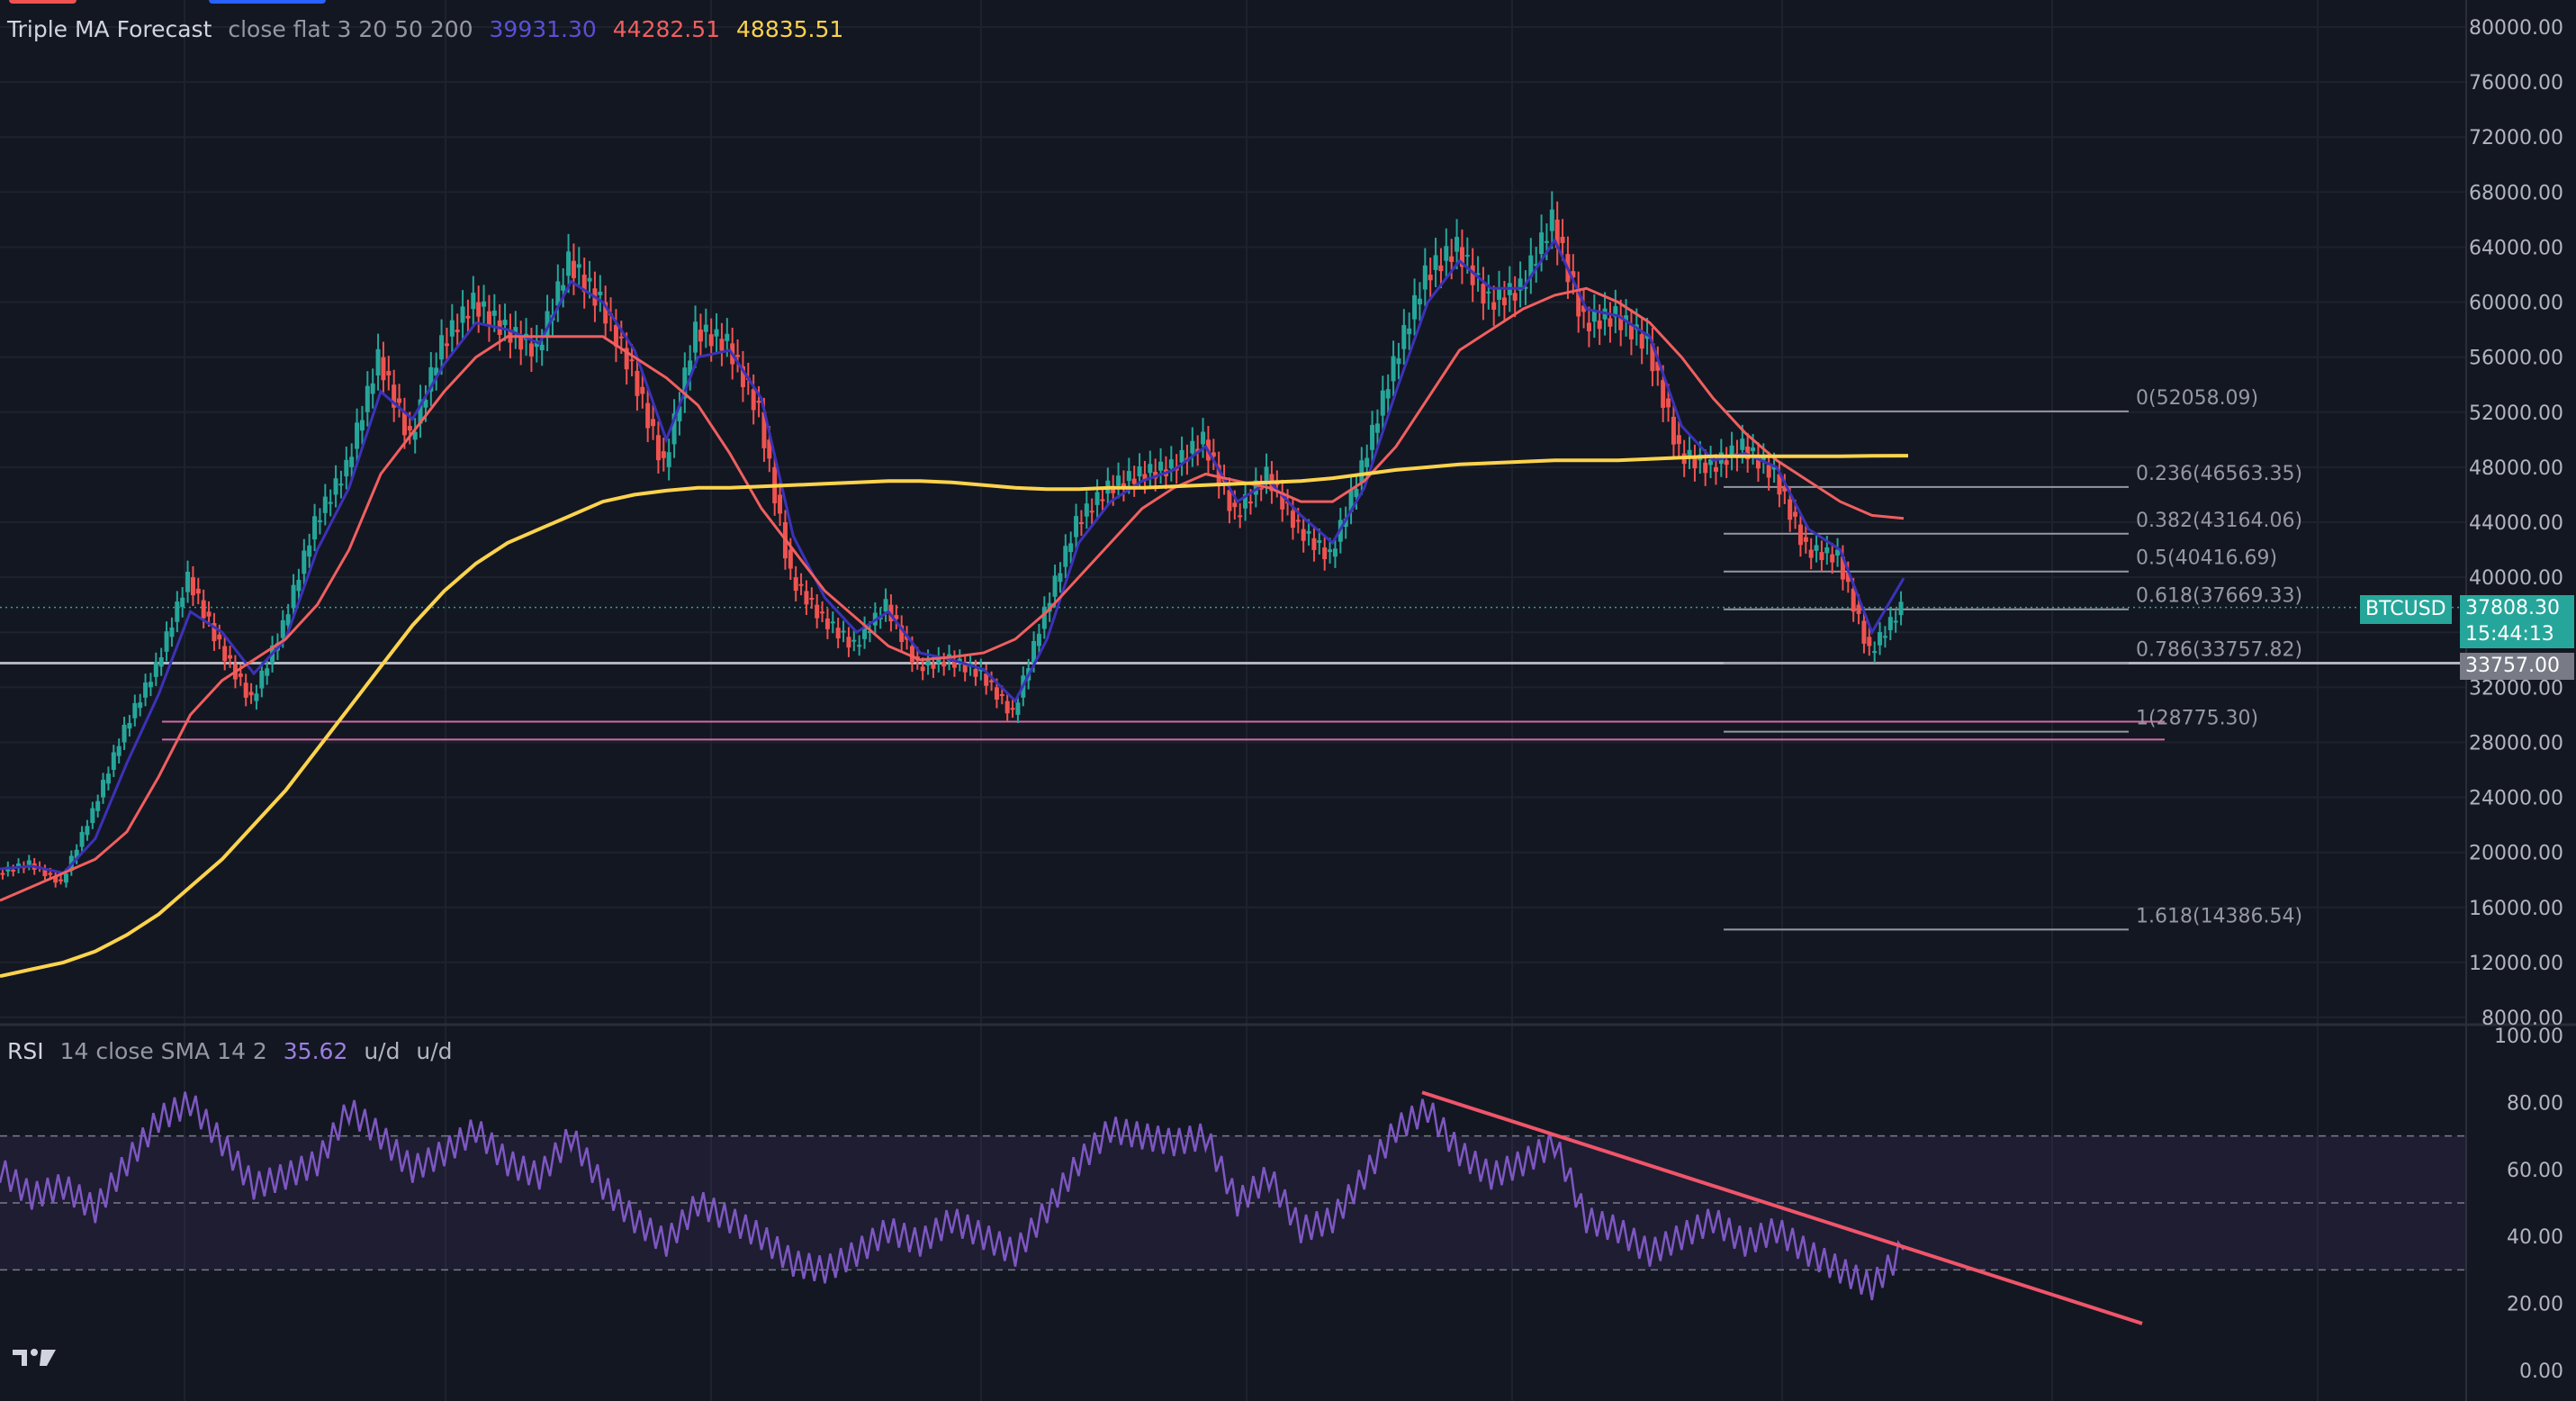  Describe the element at coordinates (267, 2) in the screenshot. I see `top-badge-blue` at that location.